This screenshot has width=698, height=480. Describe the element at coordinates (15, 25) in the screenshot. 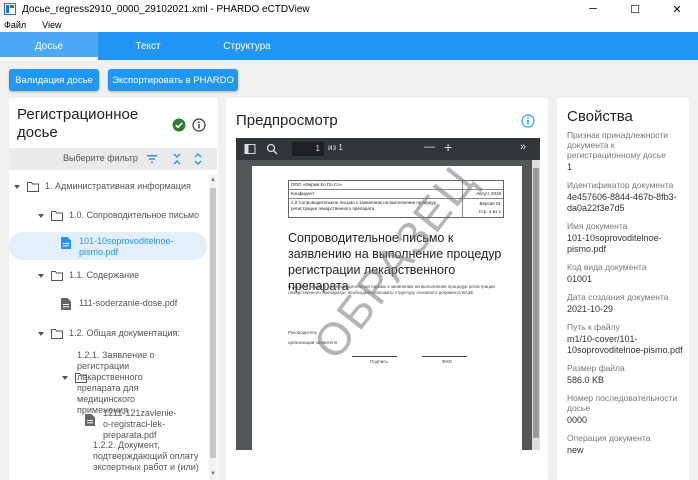

I see `menu-file: Файл` at that location.